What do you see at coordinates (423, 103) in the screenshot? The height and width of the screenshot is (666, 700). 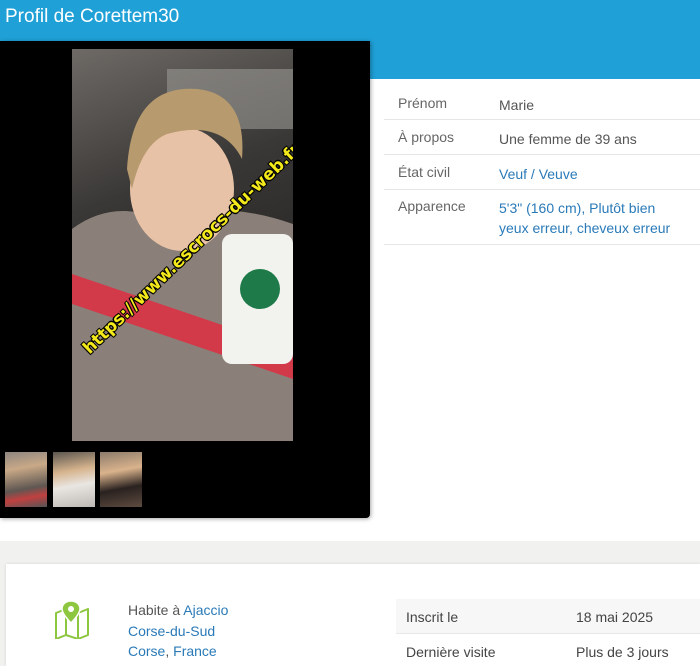 I see `info-label: Prénom` at bounding box center [423, 103].